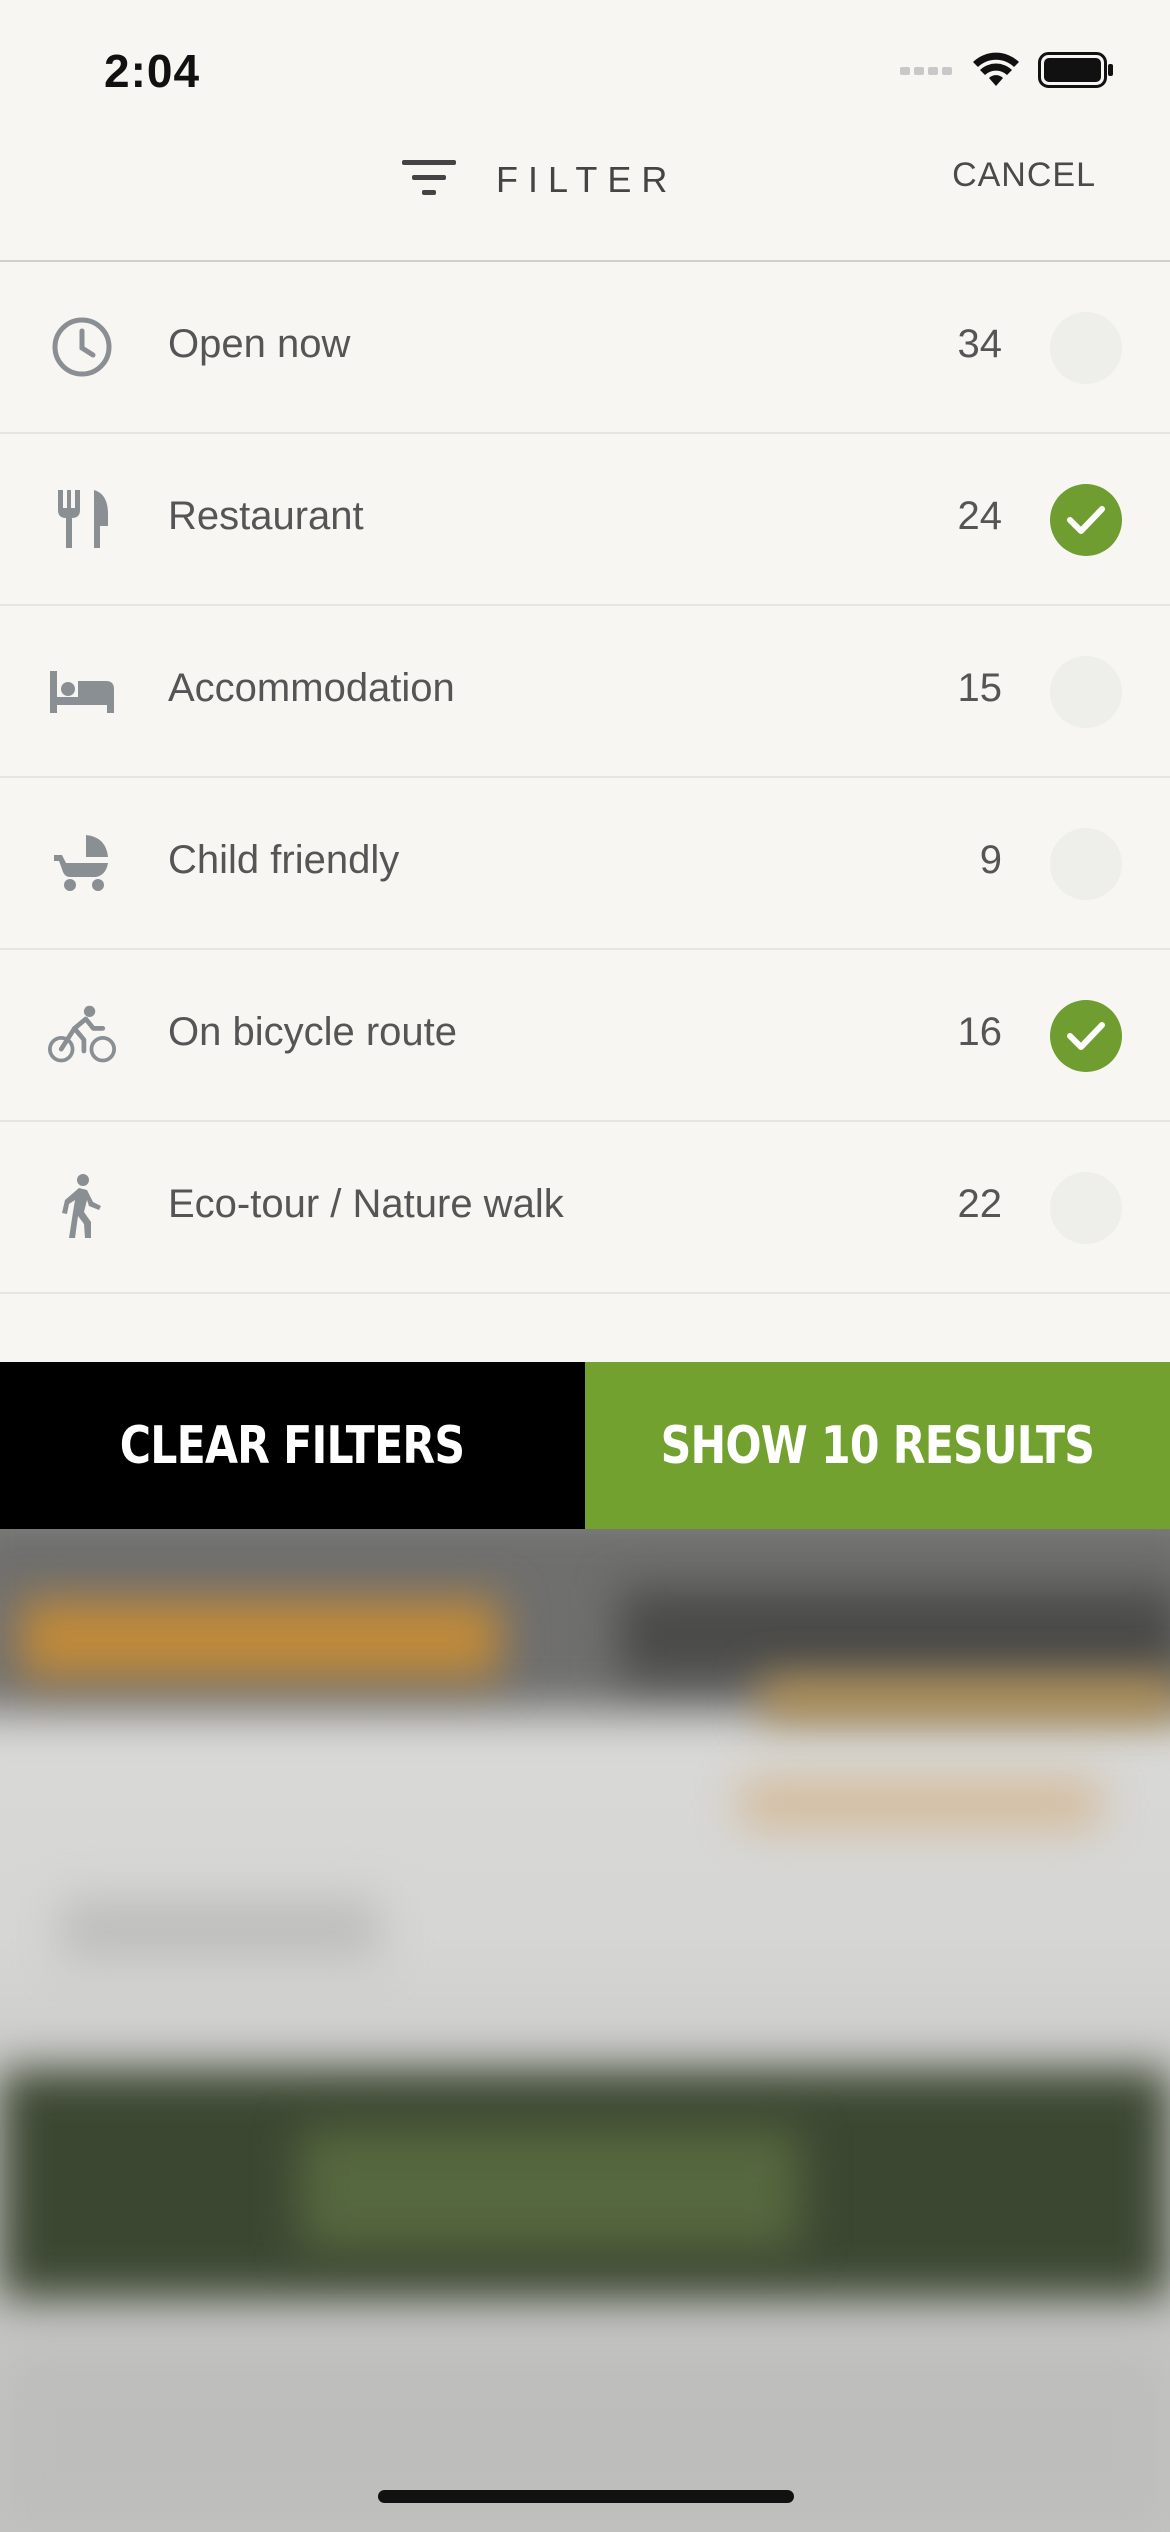 This screenshot has height=2532, width=1170. I want to click on cancel-button: CANCEL, so click(1024, 175).